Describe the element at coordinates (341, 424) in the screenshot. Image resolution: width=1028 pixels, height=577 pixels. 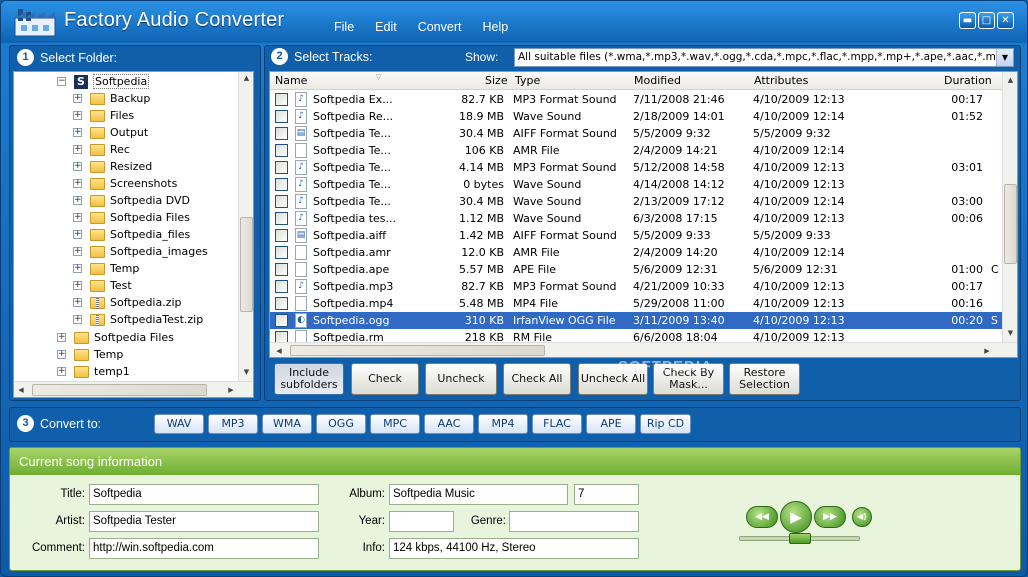
I see `convert-format-button: OGG` at that location.